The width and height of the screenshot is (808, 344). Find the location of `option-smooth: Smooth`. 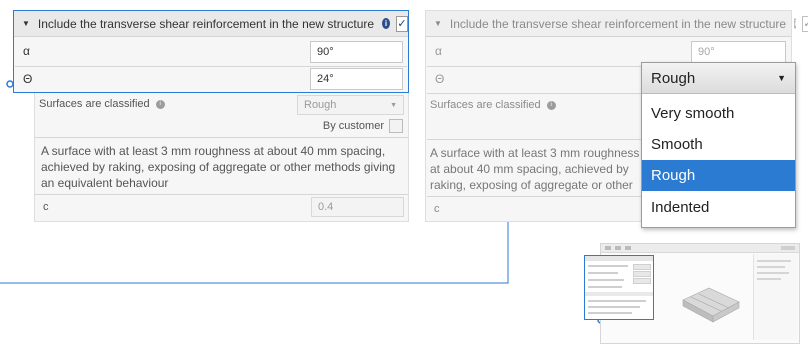

option-smooth: Smooth is located at coordinates (718, 144).